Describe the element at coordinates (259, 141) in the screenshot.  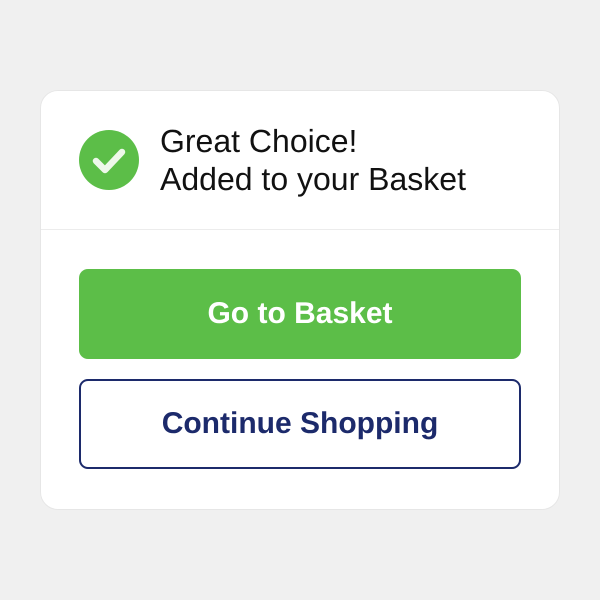
I see `notice-title: Great Choice!` at that location.